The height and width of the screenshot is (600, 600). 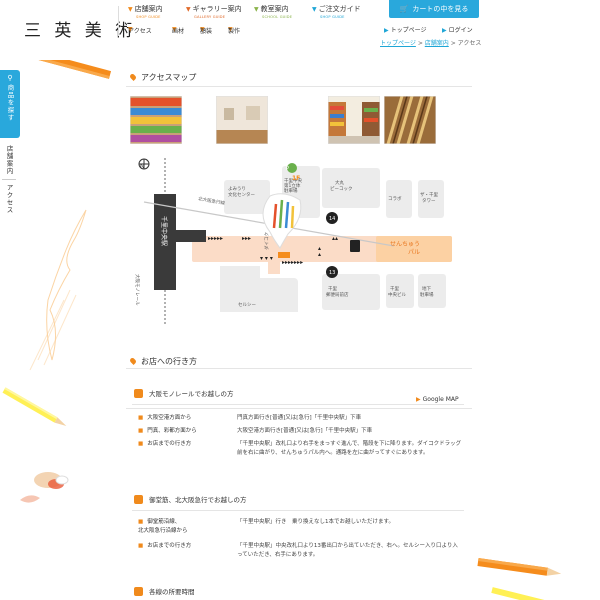 I want to click on nav-divider, so click(x=118, y=21).